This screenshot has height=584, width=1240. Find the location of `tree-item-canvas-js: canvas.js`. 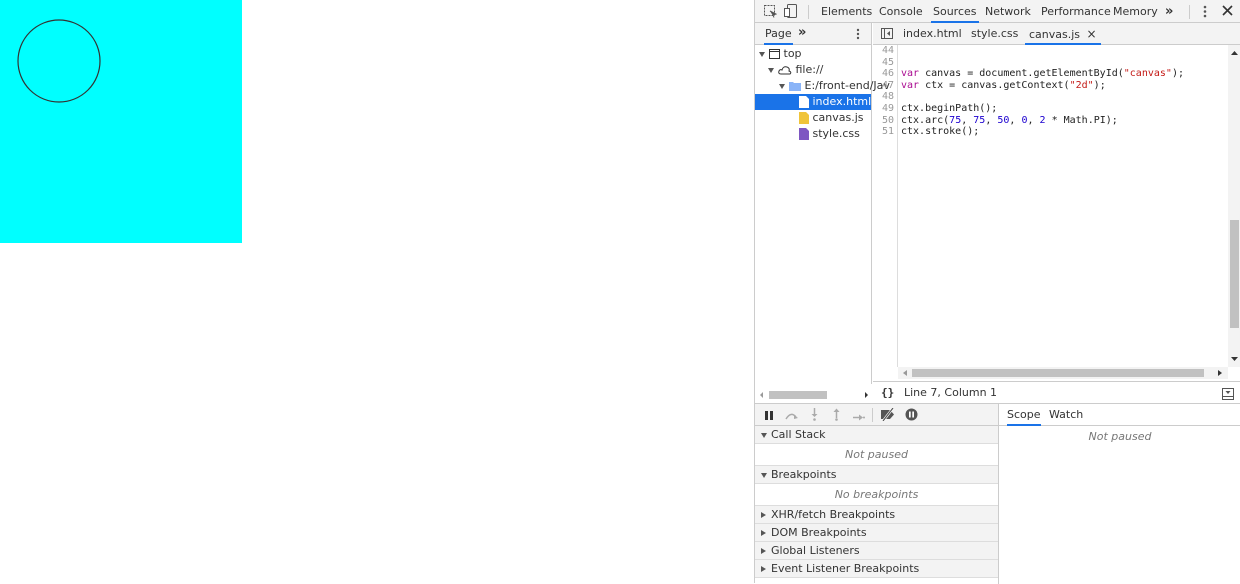

tree-item-canvas-js: canvas.js is located at coordinates (831, 118).